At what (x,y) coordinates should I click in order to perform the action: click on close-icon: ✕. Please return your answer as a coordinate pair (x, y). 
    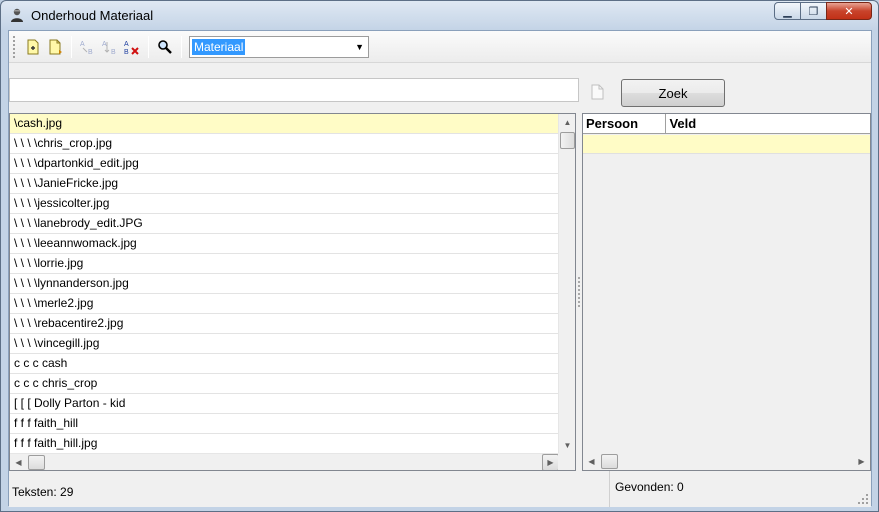
    Looking at the image, I should click on (849, 11).